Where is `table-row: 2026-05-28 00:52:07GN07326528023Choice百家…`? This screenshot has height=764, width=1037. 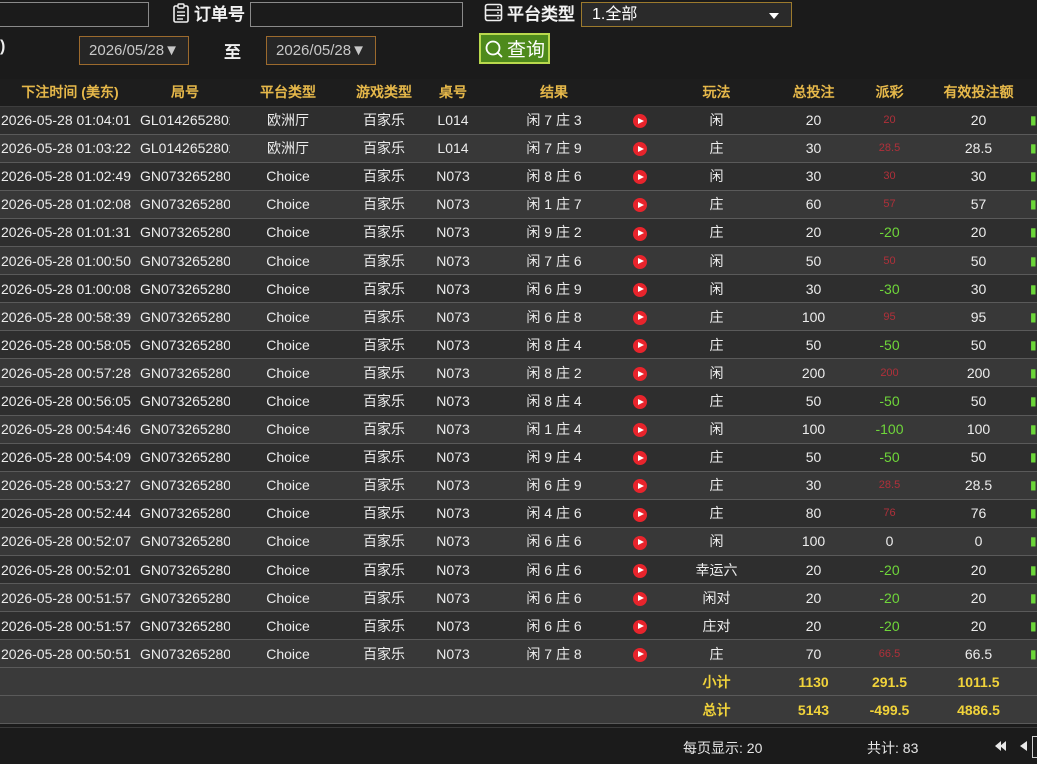
table-row: 2026-05-28 00:52:07GN07326528023Choice百家… is located at coordinates (518, 542).